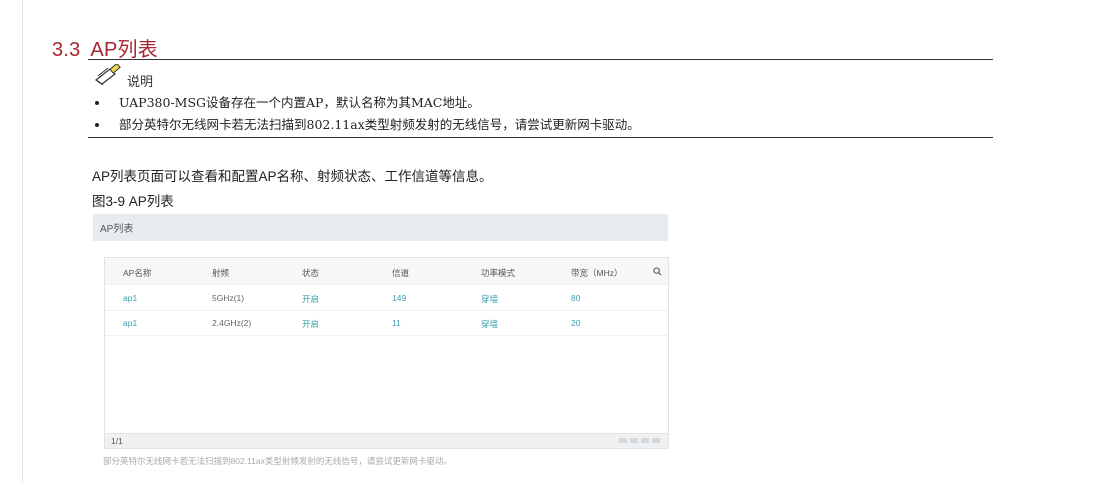 This screenshot has width=1099, height=482. What do you see at coordinates (66, 50) in the screenshot?
I see `section-number: 3.3` at bounding box center [66, 50].